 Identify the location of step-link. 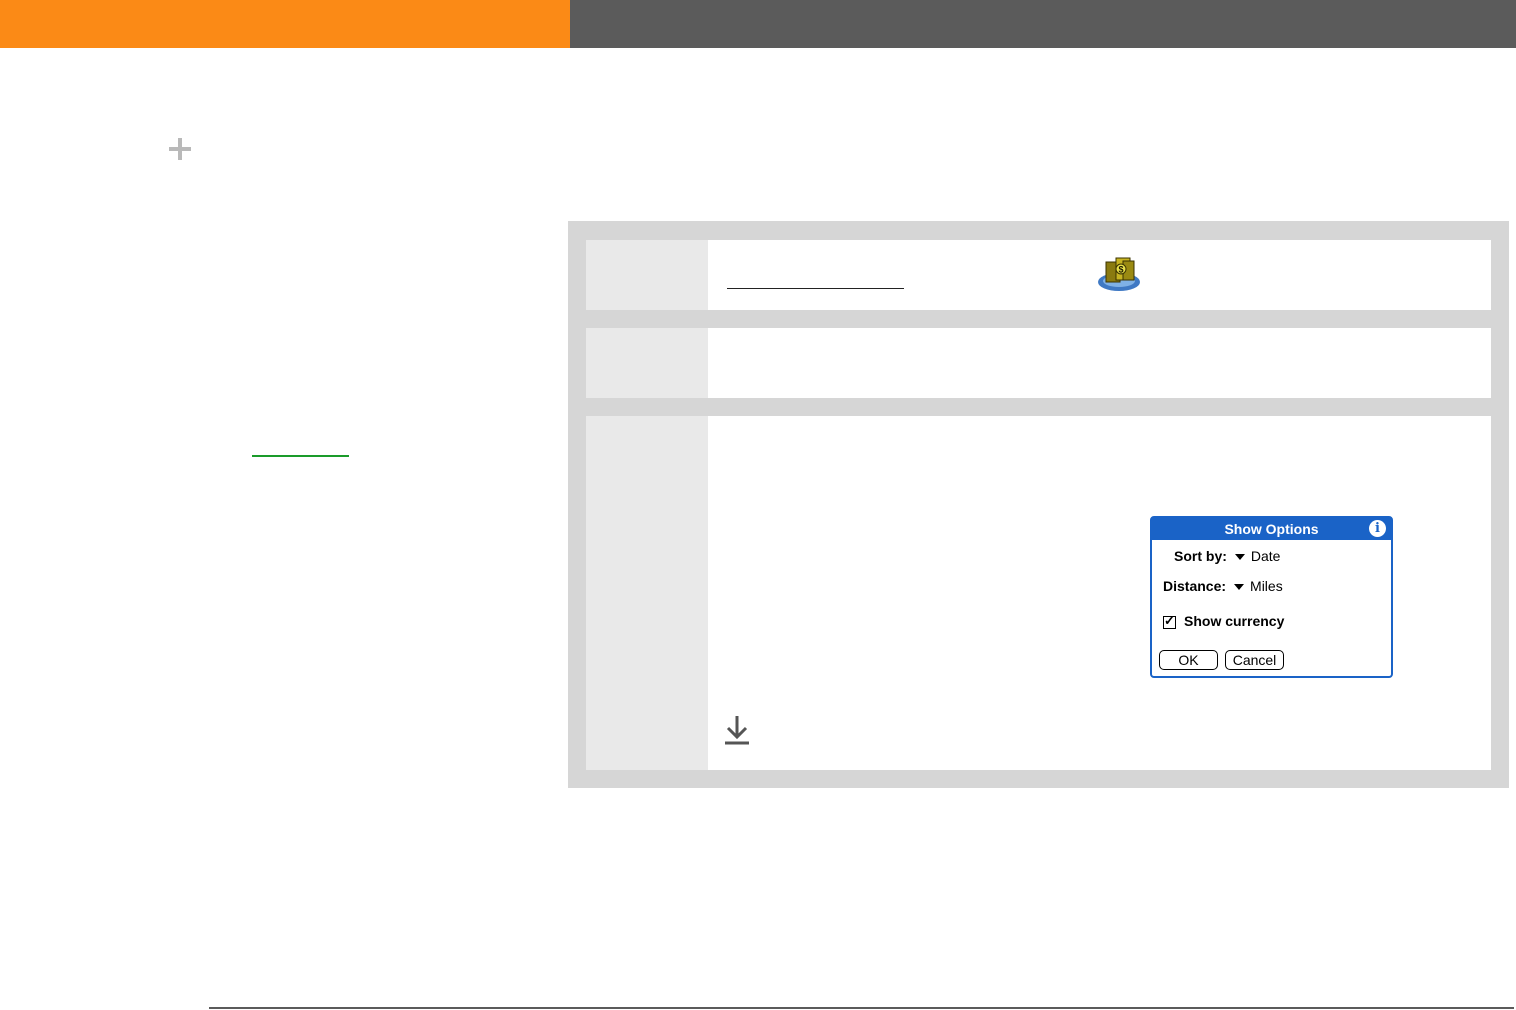
(815, 288).